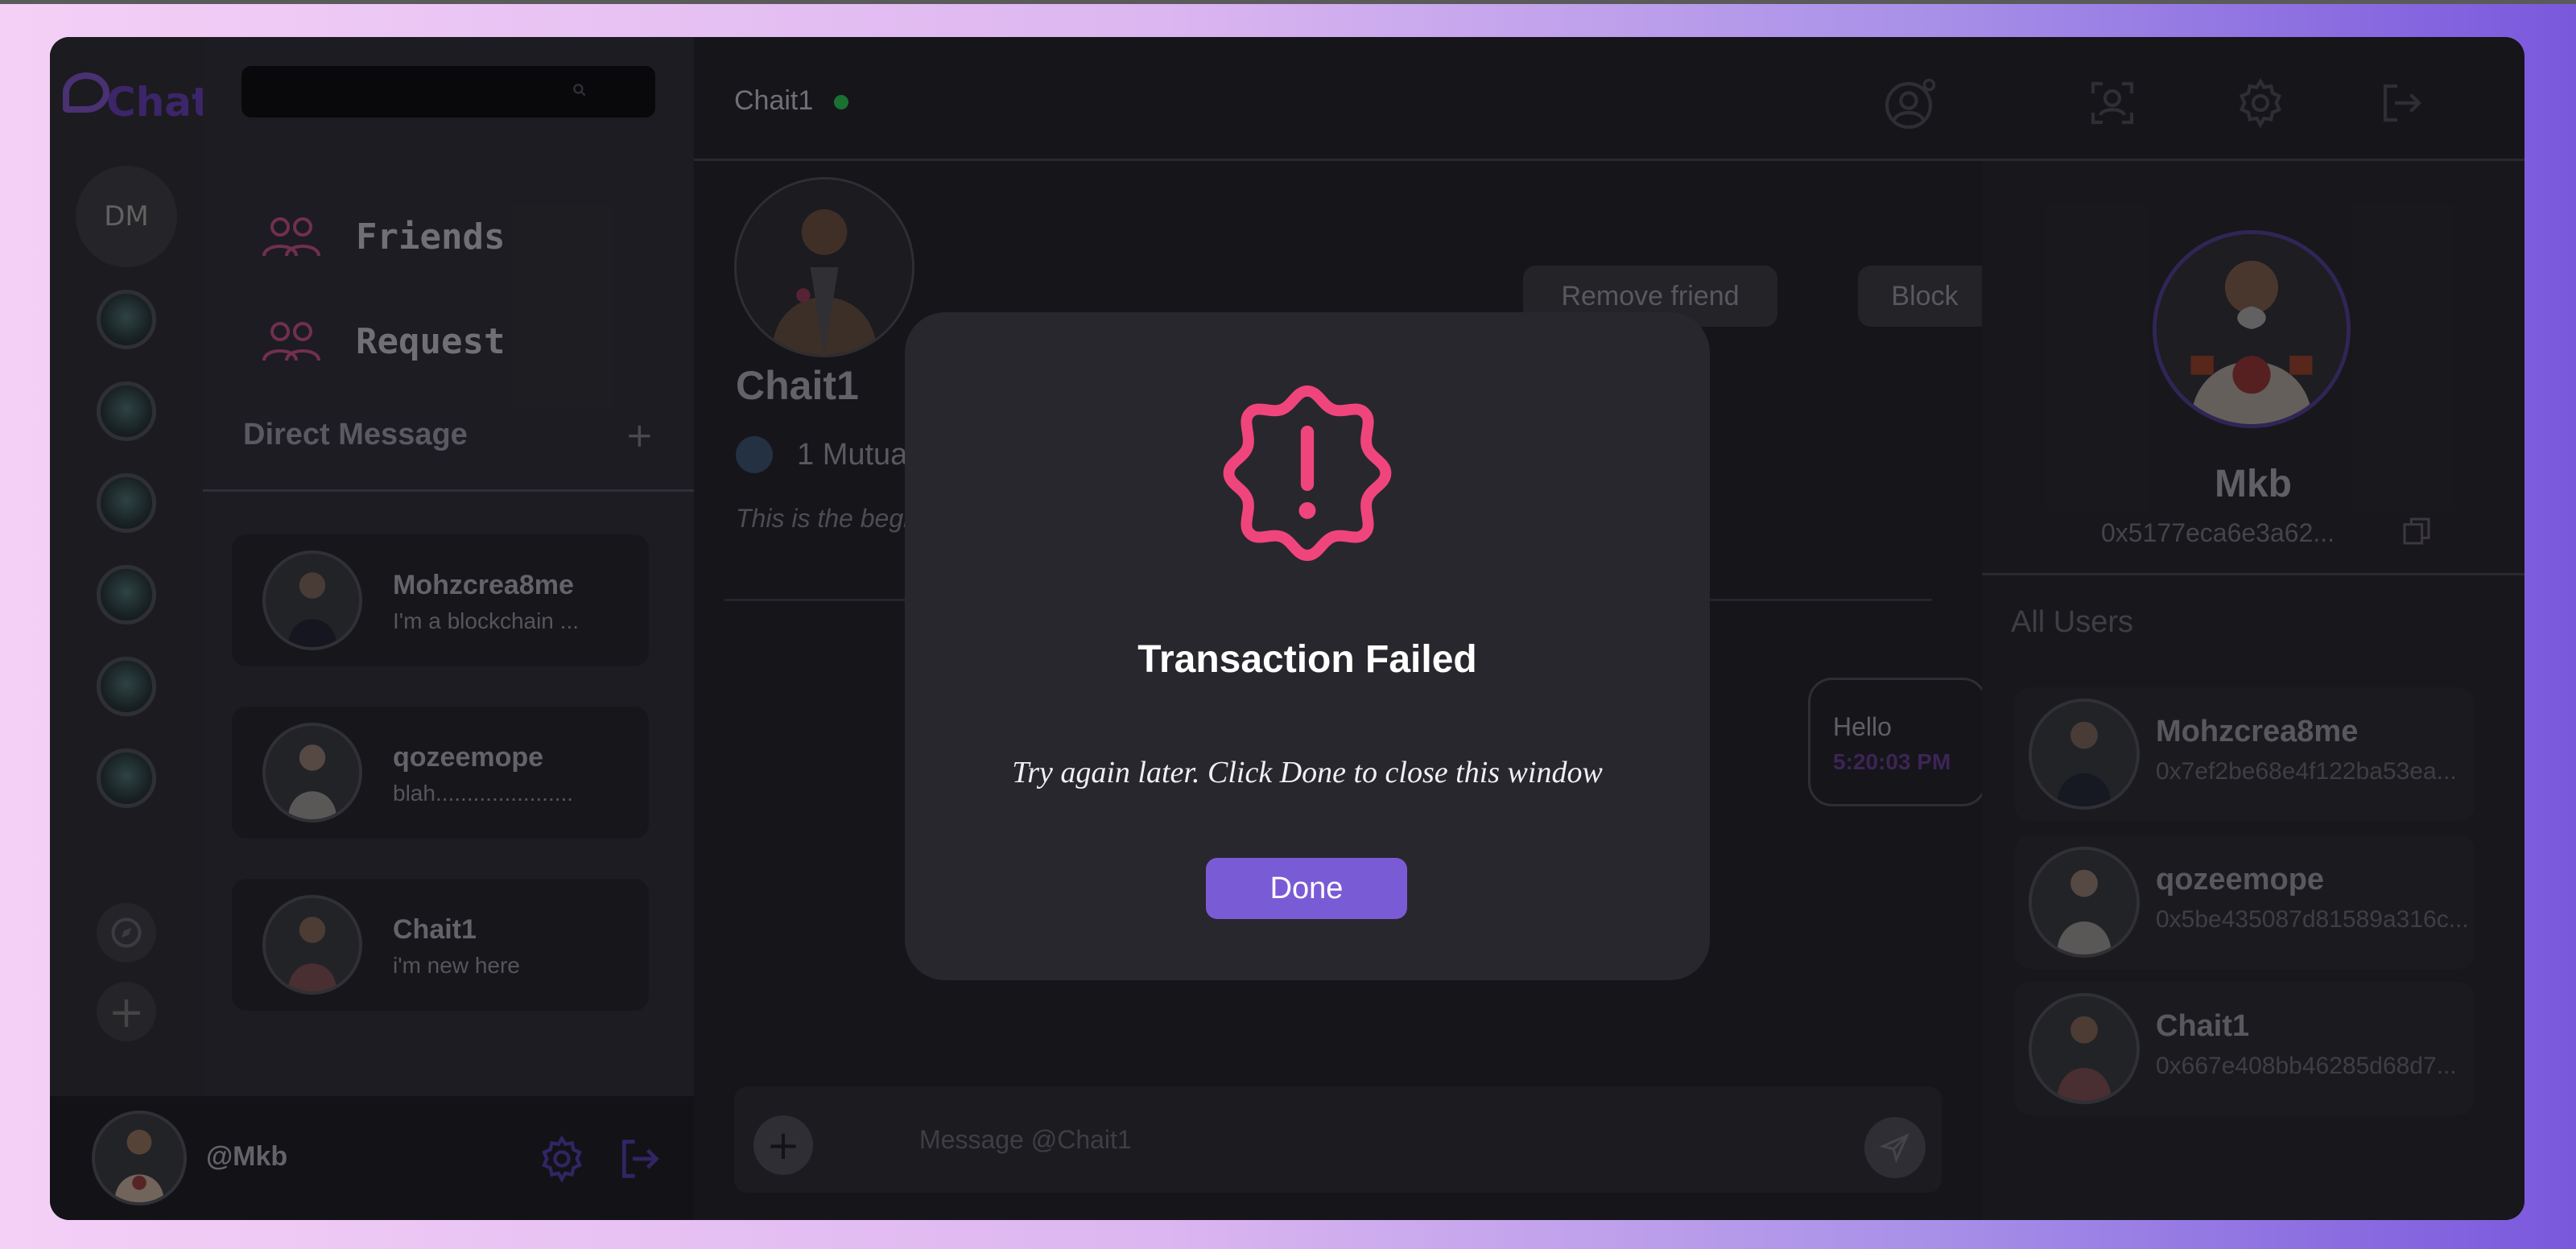  What do you see at coordinates (1306, 889) in the screenshot?
I see `done-button: Done` at bounding box center [1306, 889].